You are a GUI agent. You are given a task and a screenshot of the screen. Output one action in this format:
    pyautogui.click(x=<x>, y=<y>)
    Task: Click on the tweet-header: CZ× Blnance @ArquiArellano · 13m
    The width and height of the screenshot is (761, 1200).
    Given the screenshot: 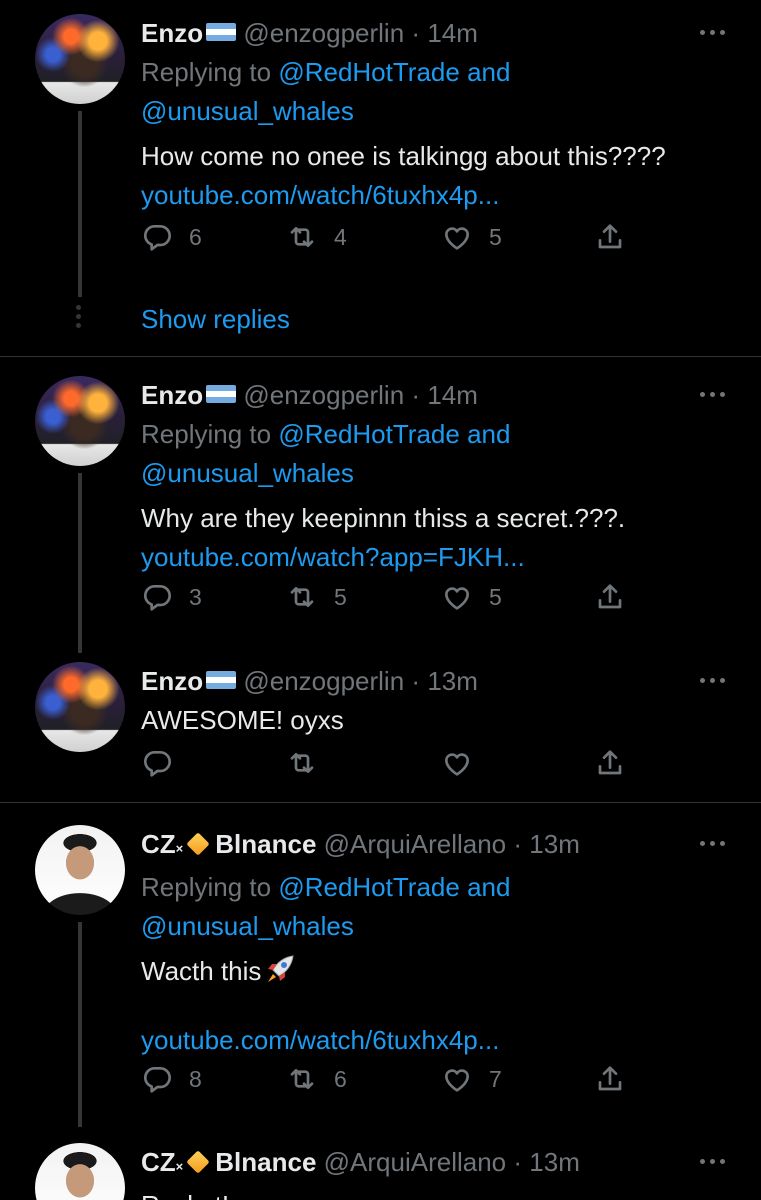 What is the action you would take?
    pyautogui.click(x=431, y=1164)
    